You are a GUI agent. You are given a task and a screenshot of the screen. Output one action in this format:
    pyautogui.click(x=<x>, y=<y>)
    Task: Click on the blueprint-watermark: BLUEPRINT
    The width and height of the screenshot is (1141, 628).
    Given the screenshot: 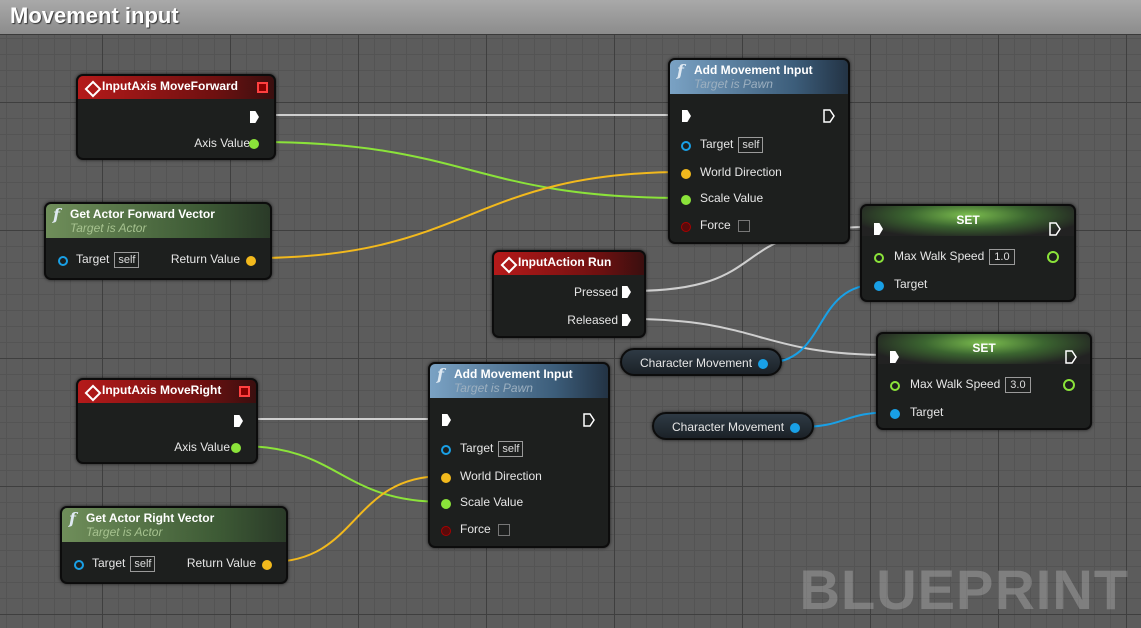 What is the action you would take?
    pyautogui.click(x=964, y=589)
    